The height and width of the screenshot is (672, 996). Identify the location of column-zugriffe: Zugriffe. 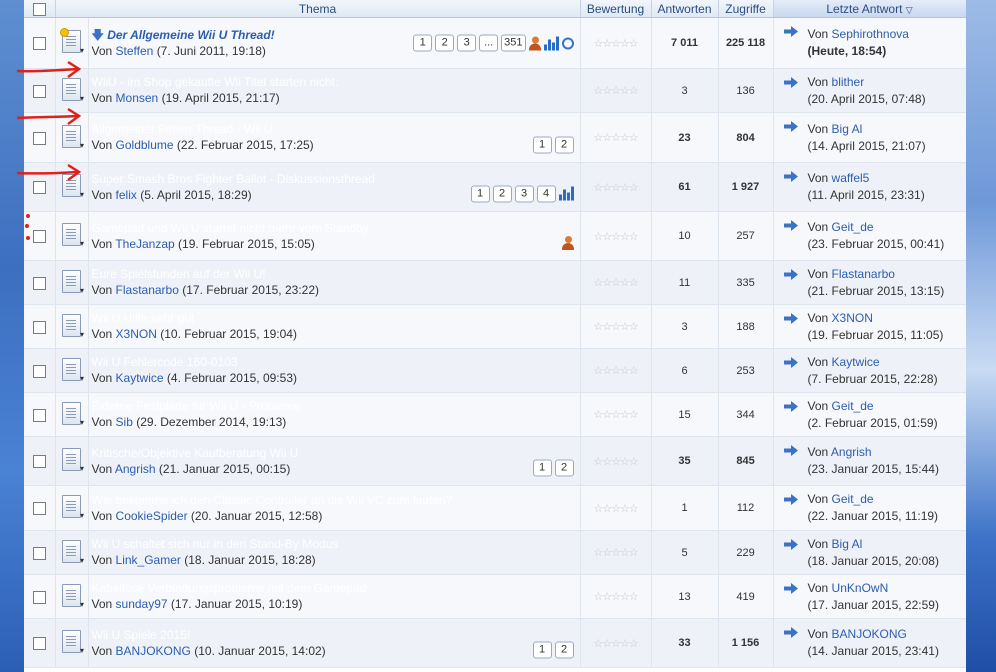
(746, 9).